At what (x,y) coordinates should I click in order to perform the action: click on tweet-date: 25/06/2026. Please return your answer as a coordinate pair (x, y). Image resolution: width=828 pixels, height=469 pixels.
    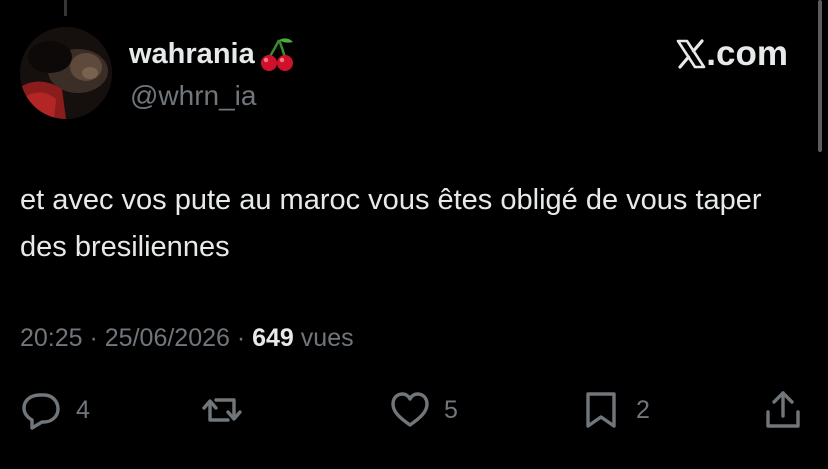
    Looking at the image, I should click on (167, 338).